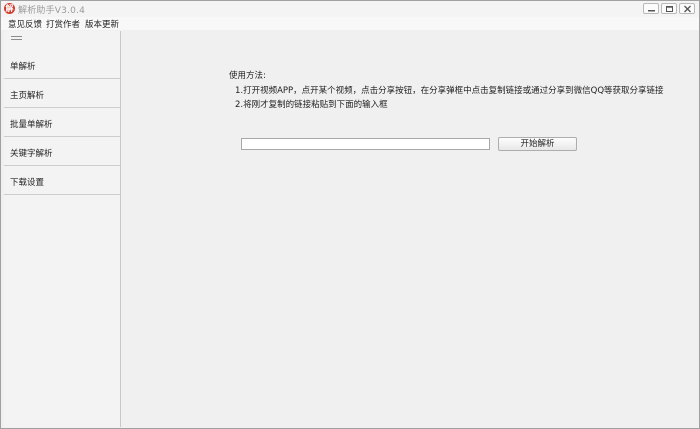 Image resolution: width=700 pixels, height=429 pixels. What do you see at coordinates (25, 24) in the screenshot?
I see `menu-feedback: 意见反馈` at bounding box center [25, 24].